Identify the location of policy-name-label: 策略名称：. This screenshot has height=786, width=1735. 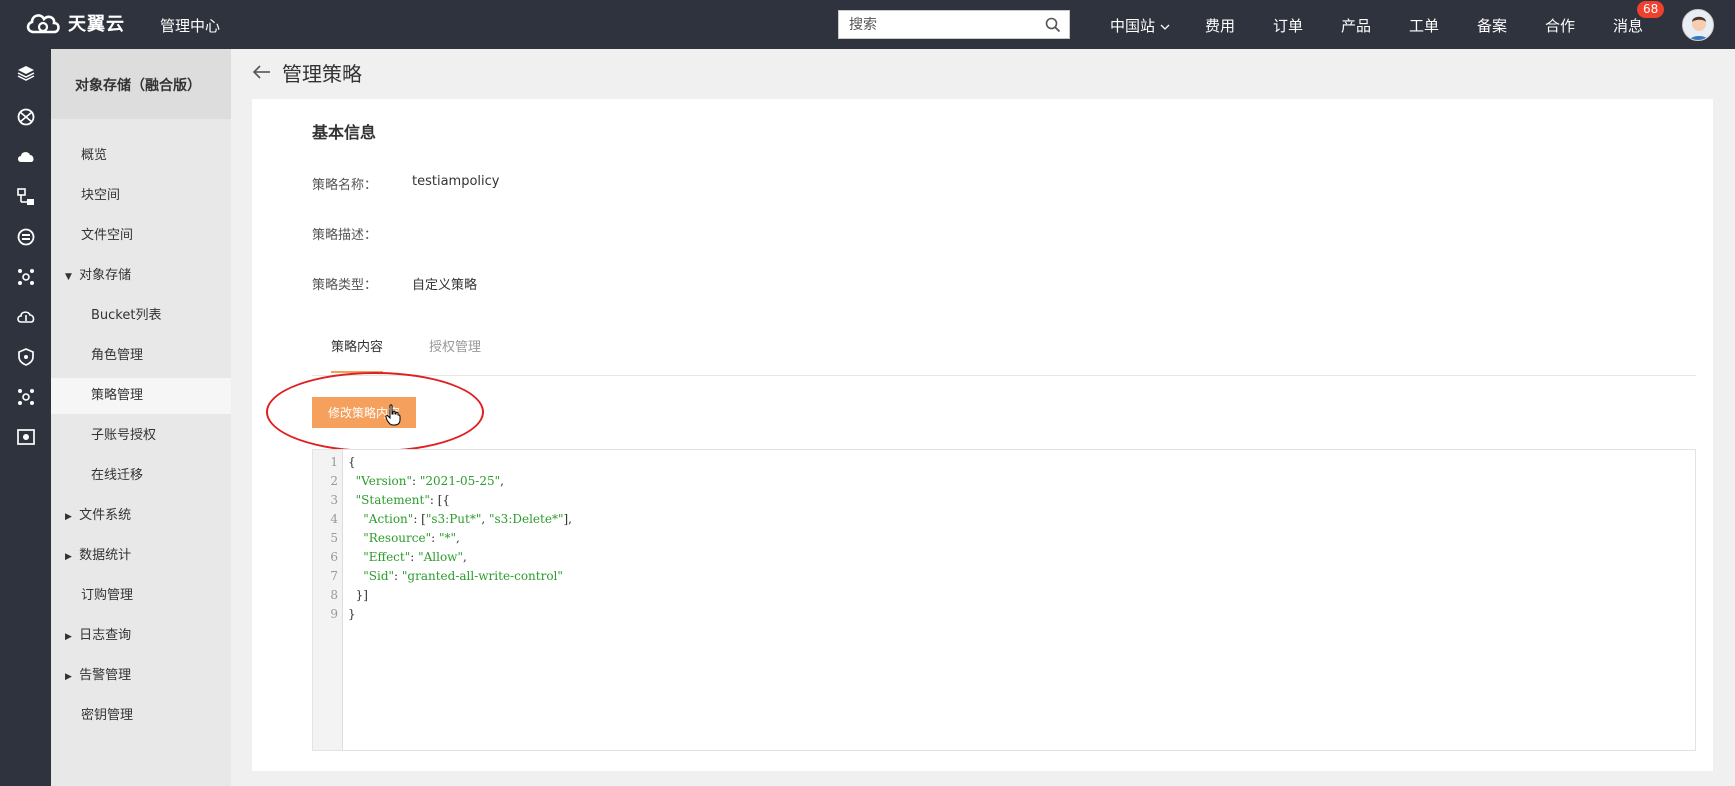
(345, 185).